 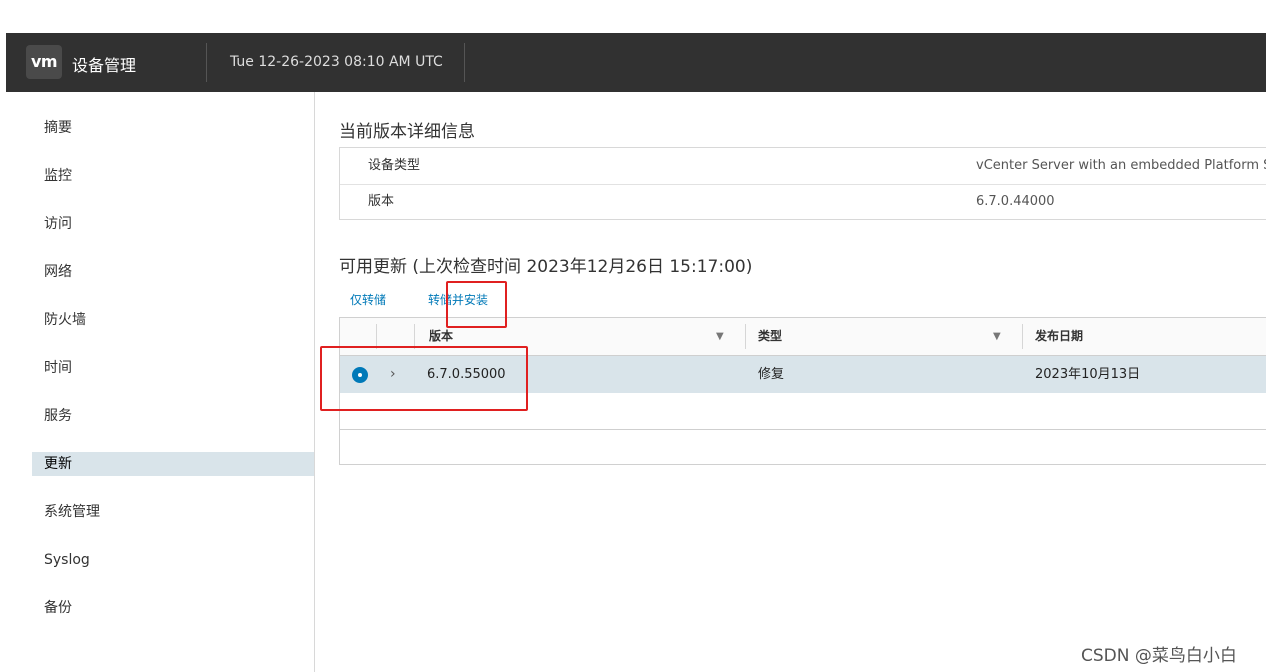 I want to click on watermark: CSDN @菜鸟白小白, so click(x=1159, y=656).